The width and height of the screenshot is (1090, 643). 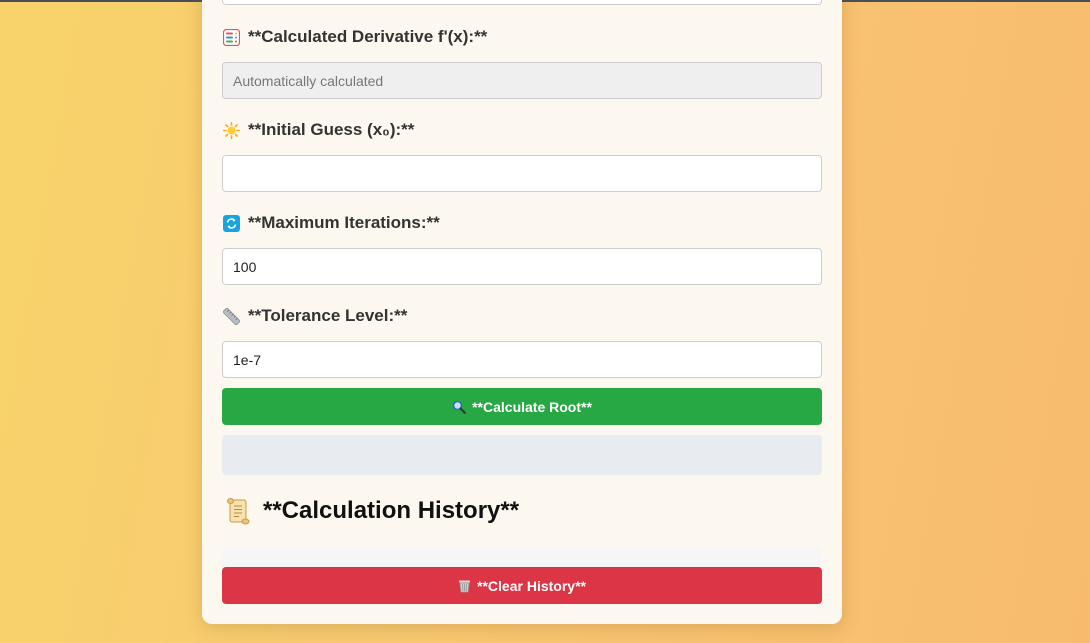 I want to click on calculate-root-button: **Calculate Root**, so click(x=522, y=406).